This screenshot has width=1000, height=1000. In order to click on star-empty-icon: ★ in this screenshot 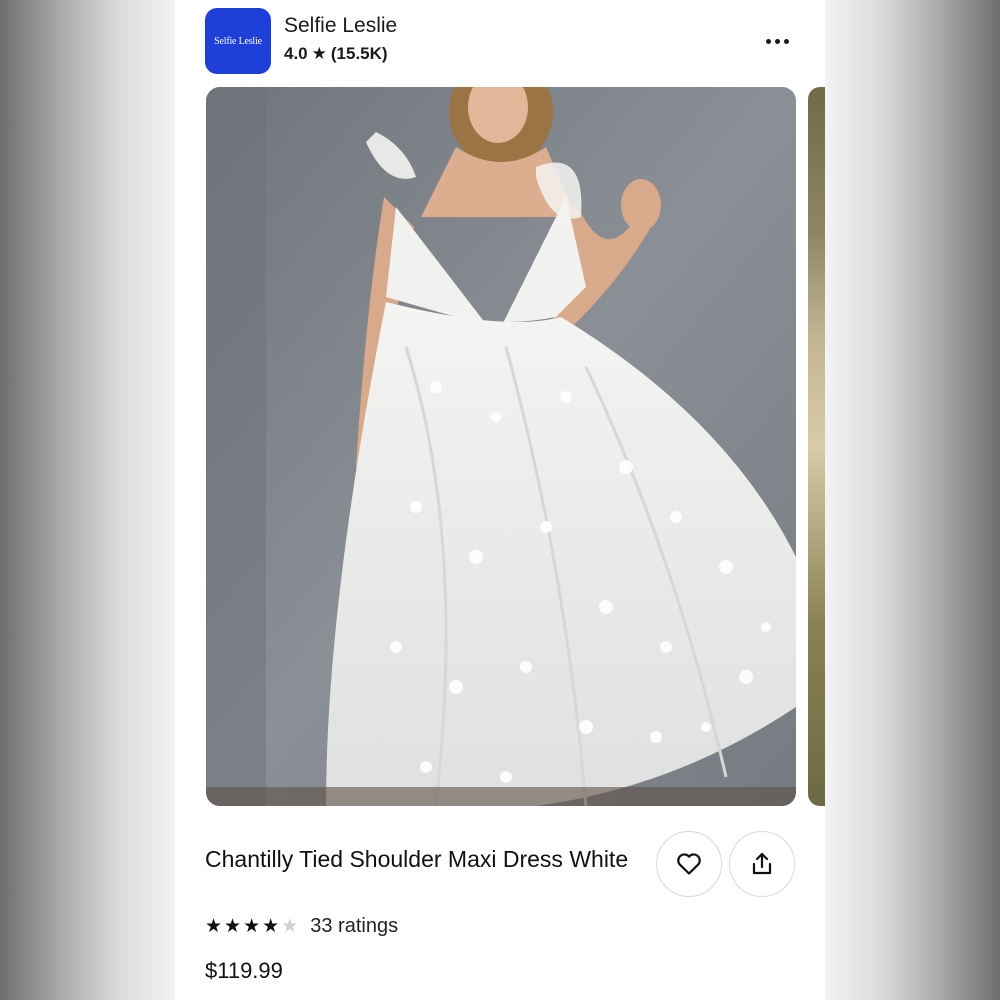, I will do `click(290, 926)`.